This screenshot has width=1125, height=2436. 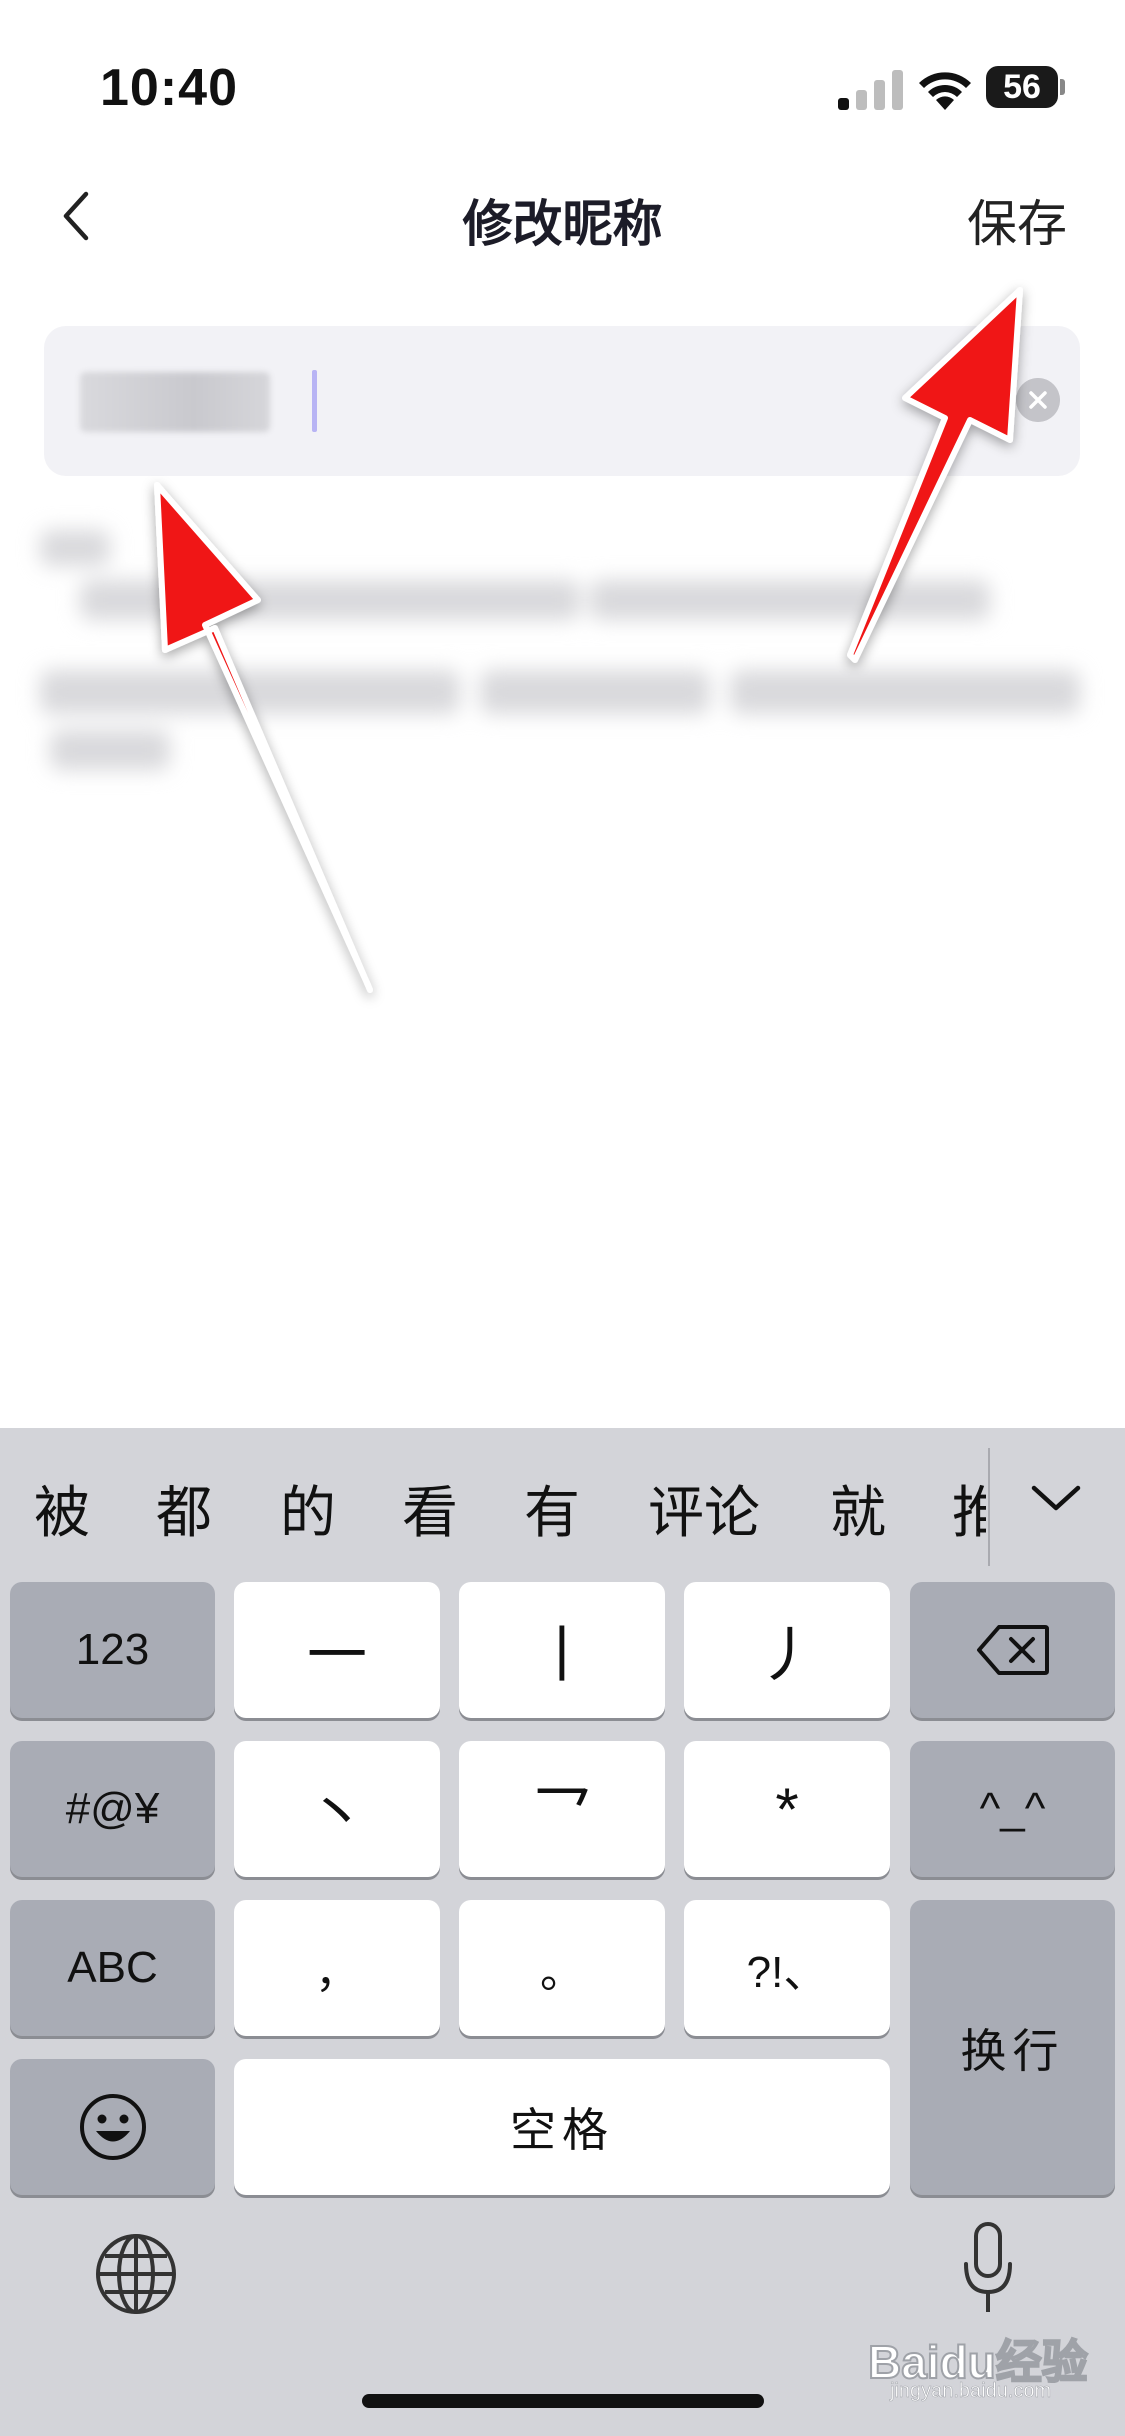 What do you see at coordinates (562, 224) in the screenshot?
I see `page-title: 修改昵称` at bounding box center [562, 224].